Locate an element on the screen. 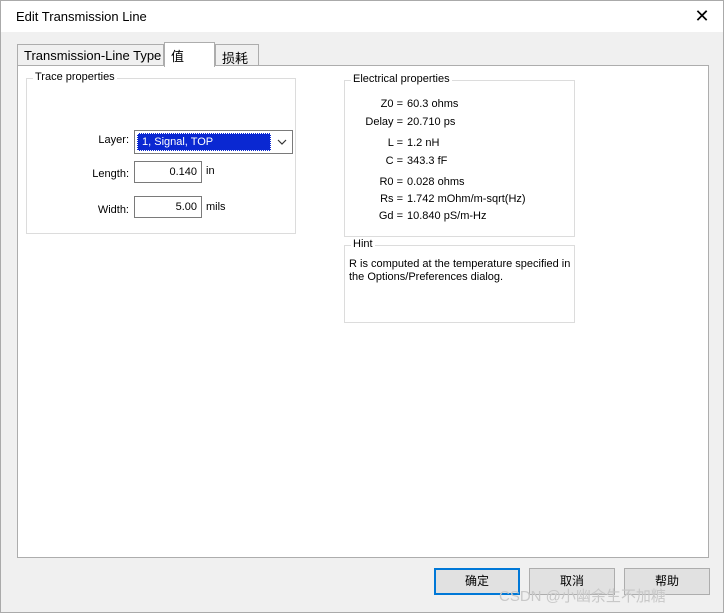 This screenshot has height=613, width=724. length-label: Length: is located at coordinates (110, 174).